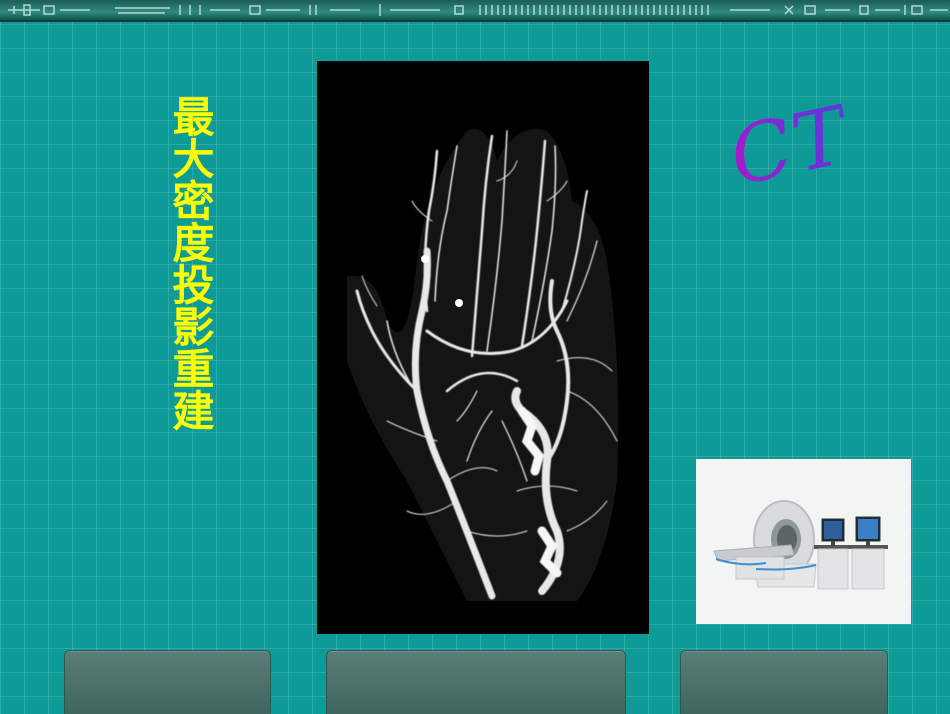 Image resolution: width=950 pixels, height=714 pixels. I want to click on bottom-tab-right, so click(784, 682).